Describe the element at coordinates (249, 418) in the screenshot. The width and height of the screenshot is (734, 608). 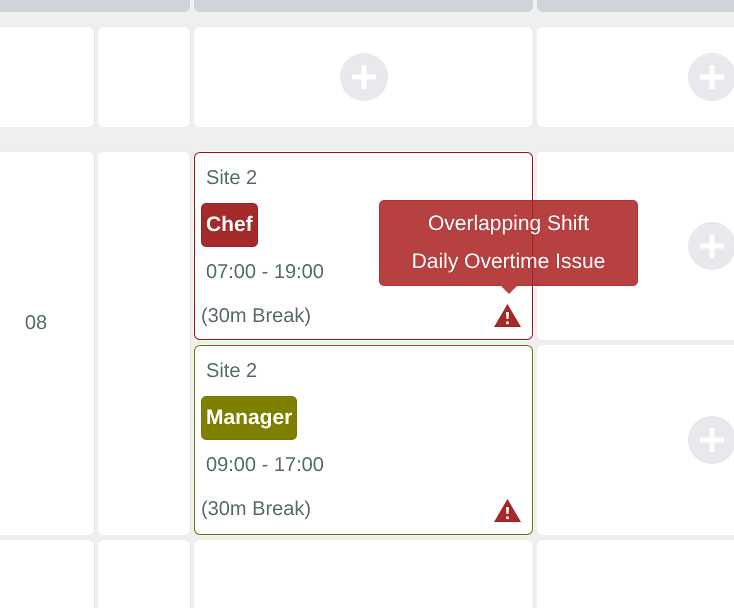
I see `role-badge: Manager` at that location.